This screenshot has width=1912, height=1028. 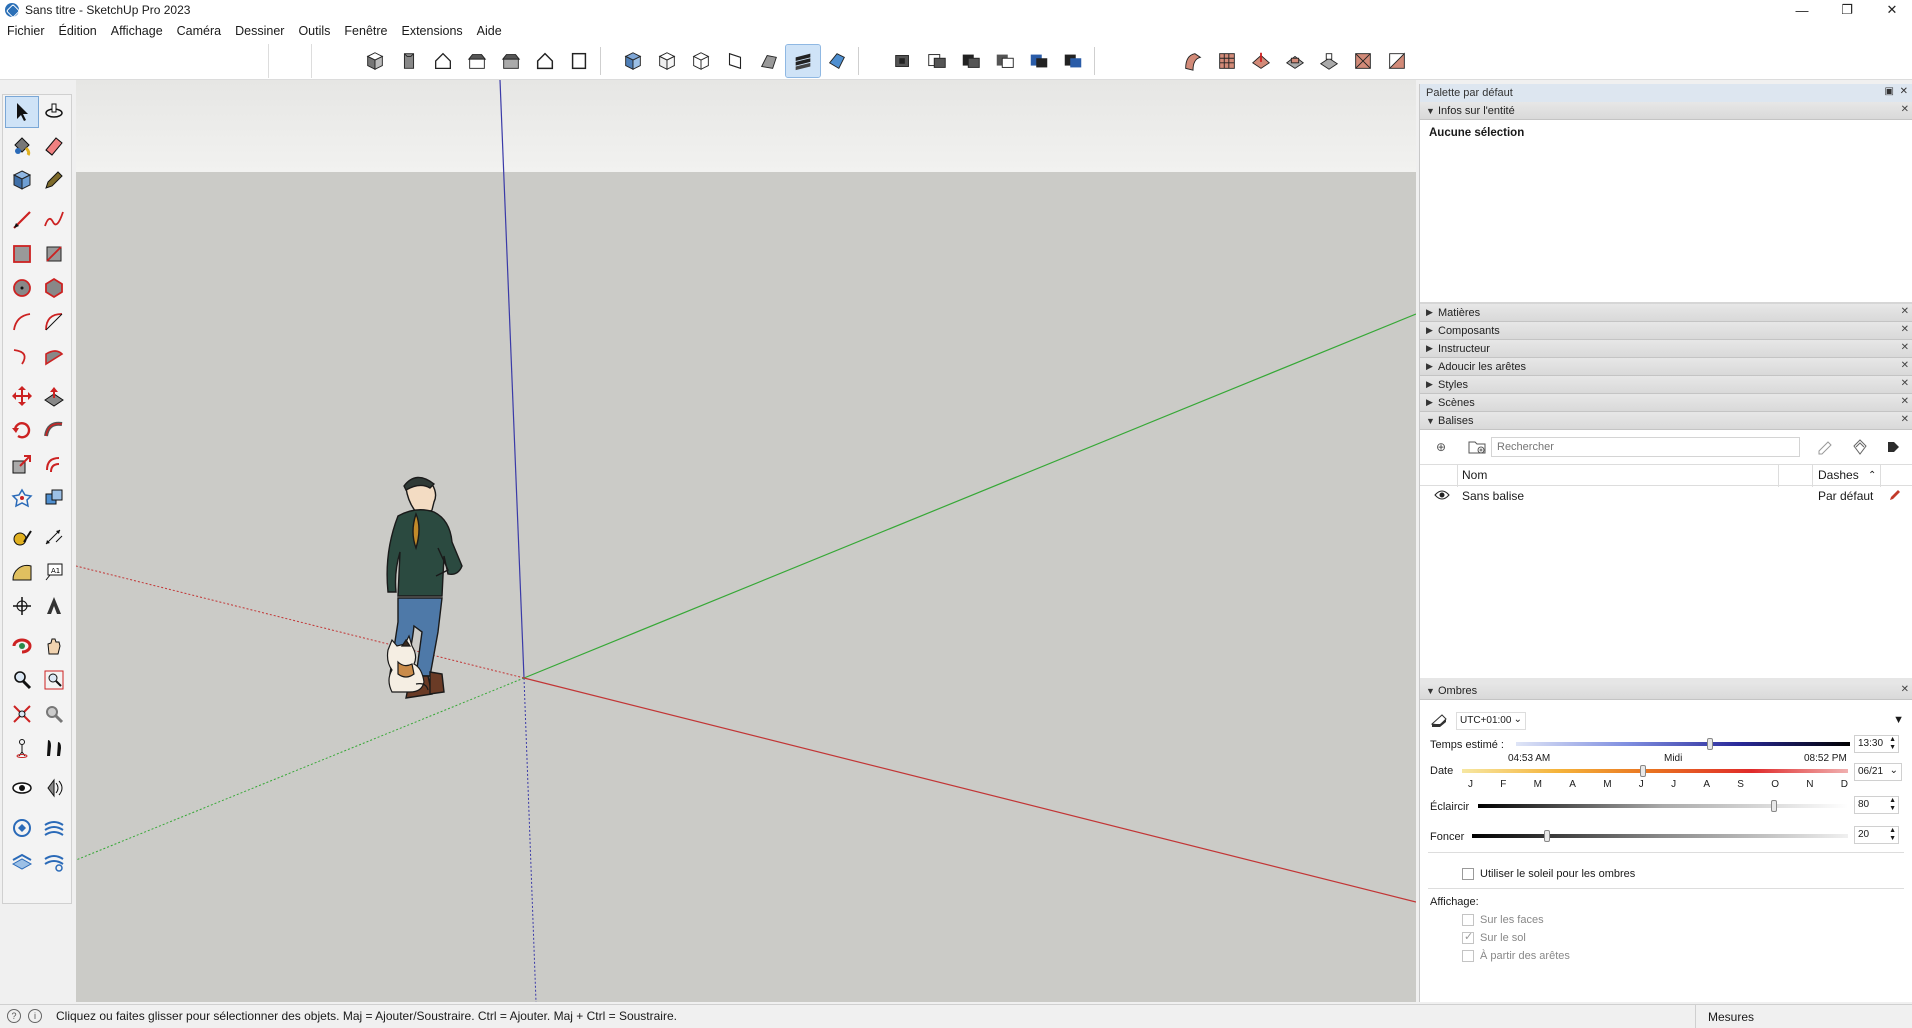 What do you see at coordinates (1666, 691) in the screenshot?
I see `panel-shadows-header: ▼ Ombres ✕` at bounding box center [1666, 691].